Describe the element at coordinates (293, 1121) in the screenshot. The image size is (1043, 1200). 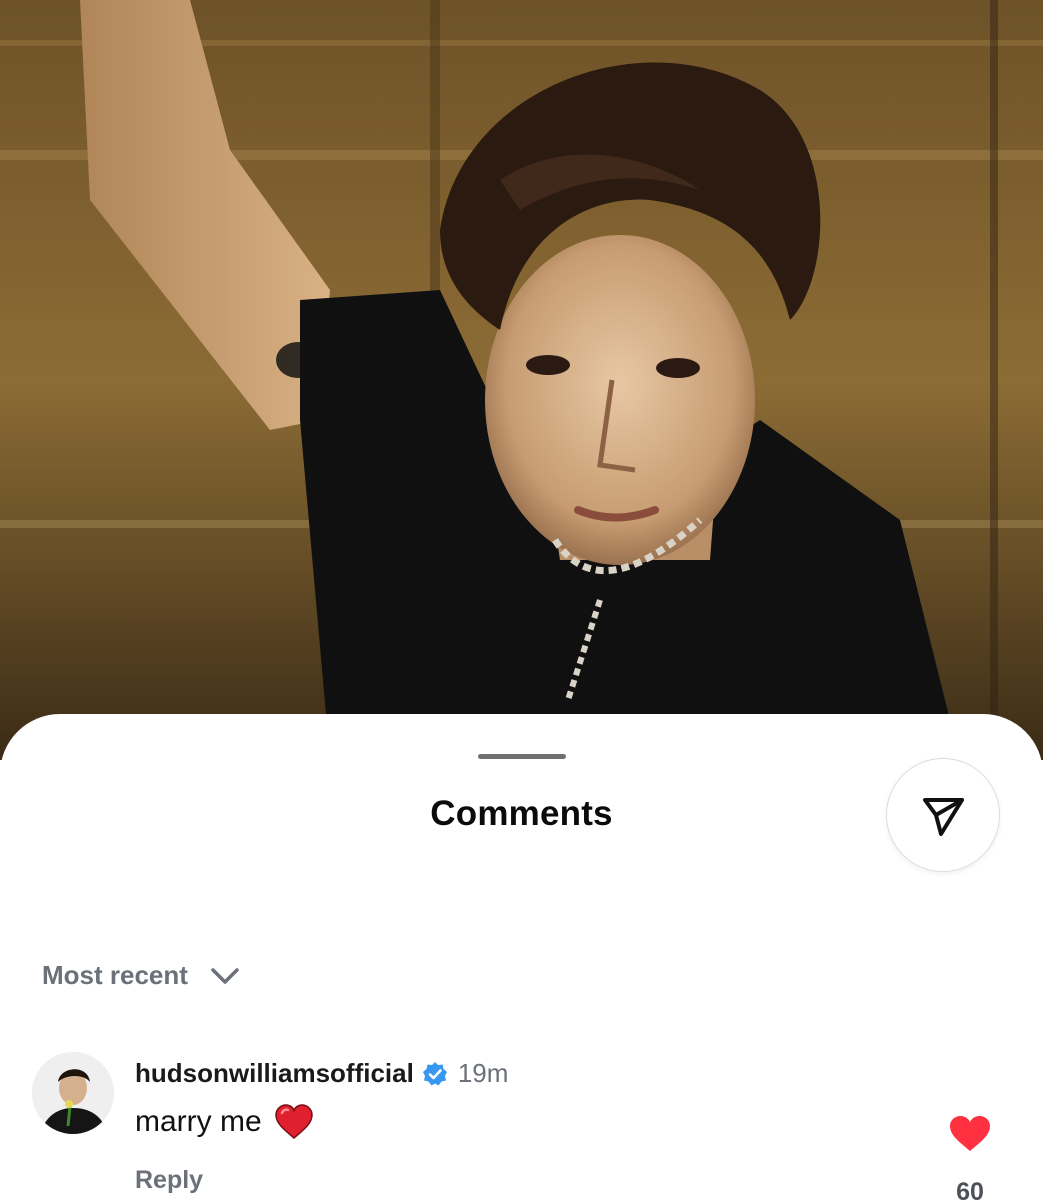
I see `red-heart-icon` at that location.